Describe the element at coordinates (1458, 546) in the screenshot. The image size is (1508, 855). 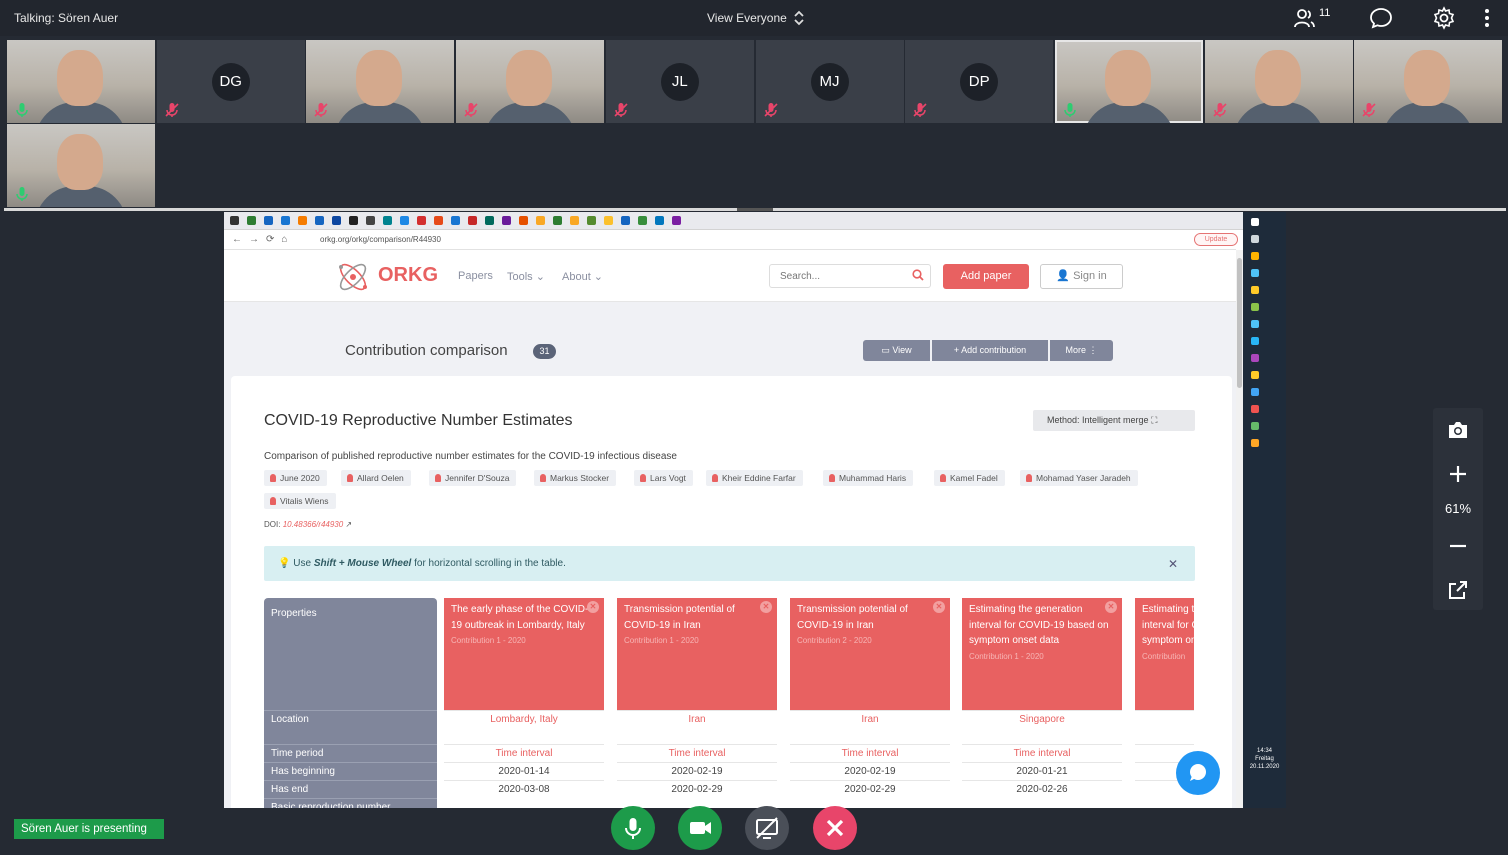
I see `zoom-out-icon` at that location.